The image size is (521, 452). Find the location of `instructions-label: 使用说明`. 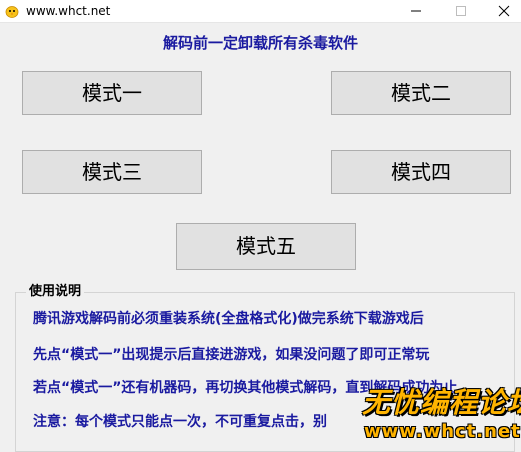

instructions-label: 使用说明 is located at coordinates (55, 292).